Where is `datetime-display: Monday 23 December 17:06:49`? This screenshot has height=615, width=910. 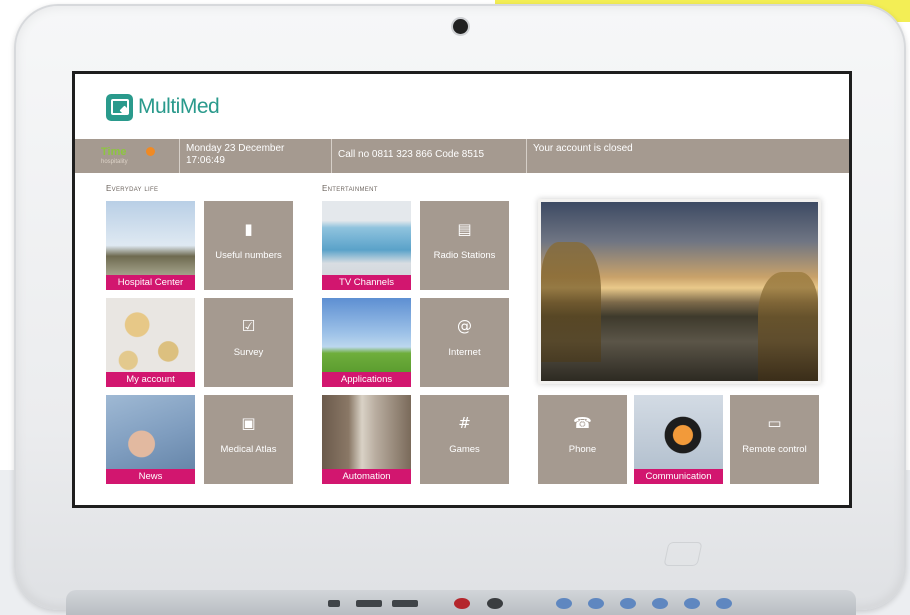 datetime-display: Monday 23 December 17:06:49 is located at coordinates (256, 156).